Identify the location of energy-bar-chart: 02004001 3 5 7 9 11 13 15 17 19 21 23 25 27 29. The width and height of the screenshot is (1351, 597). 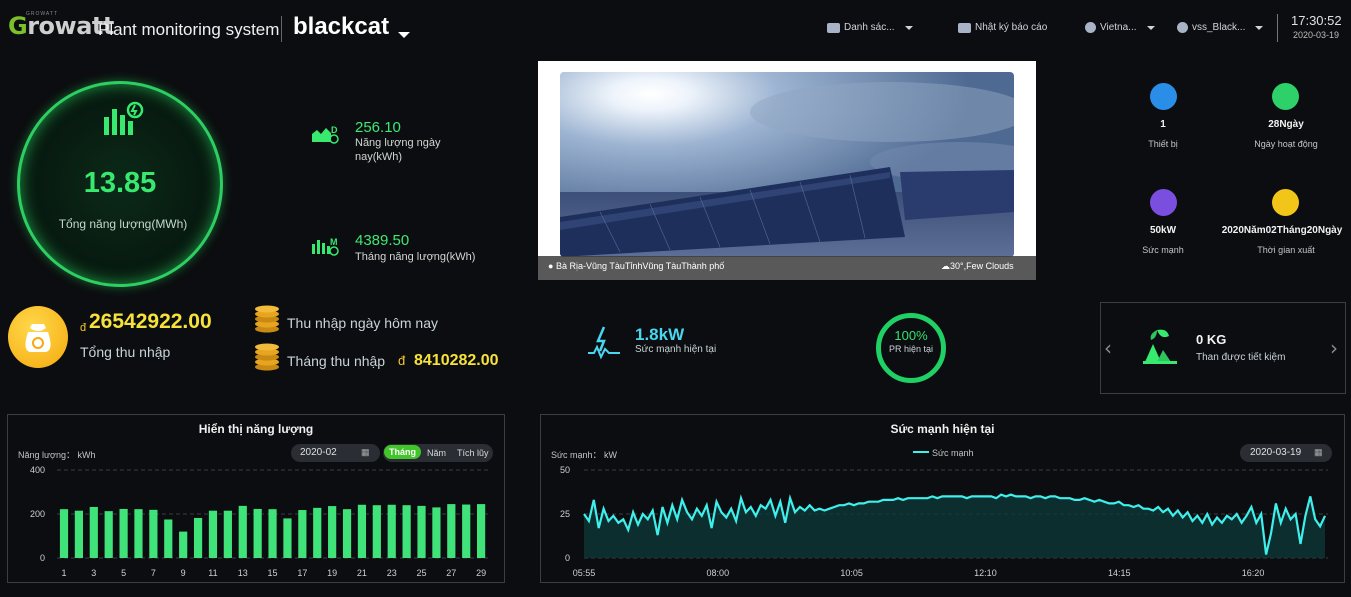
(259, 521).